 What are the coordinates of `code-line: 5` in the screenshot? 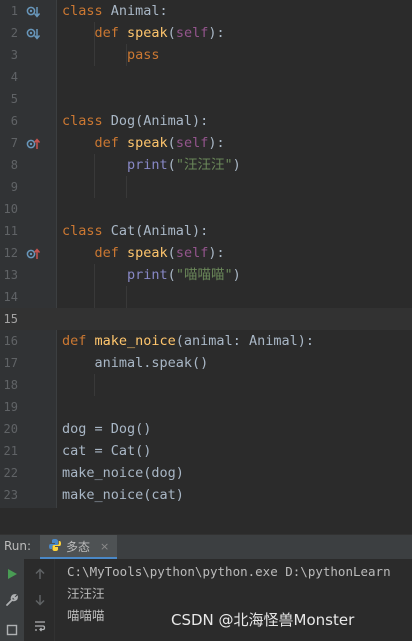 It's located at (206, 99).